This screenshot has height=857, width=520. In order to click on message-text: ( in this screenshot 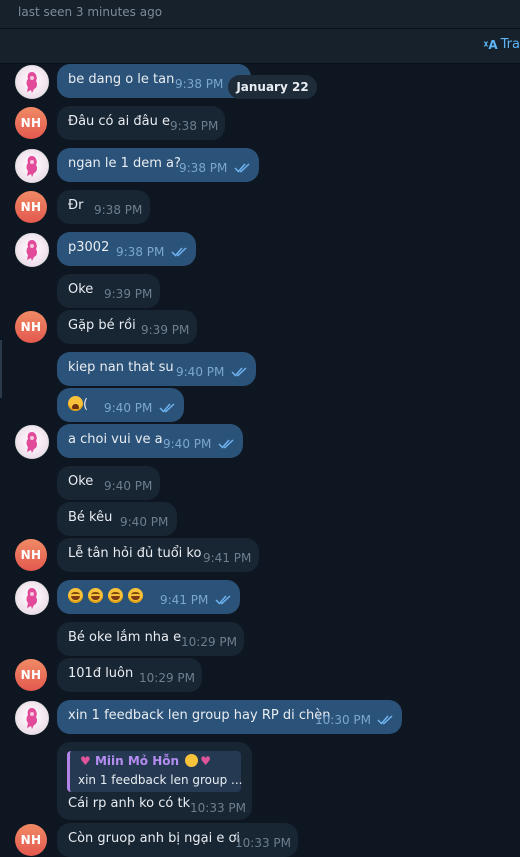, I will do `click(78, 404)`.